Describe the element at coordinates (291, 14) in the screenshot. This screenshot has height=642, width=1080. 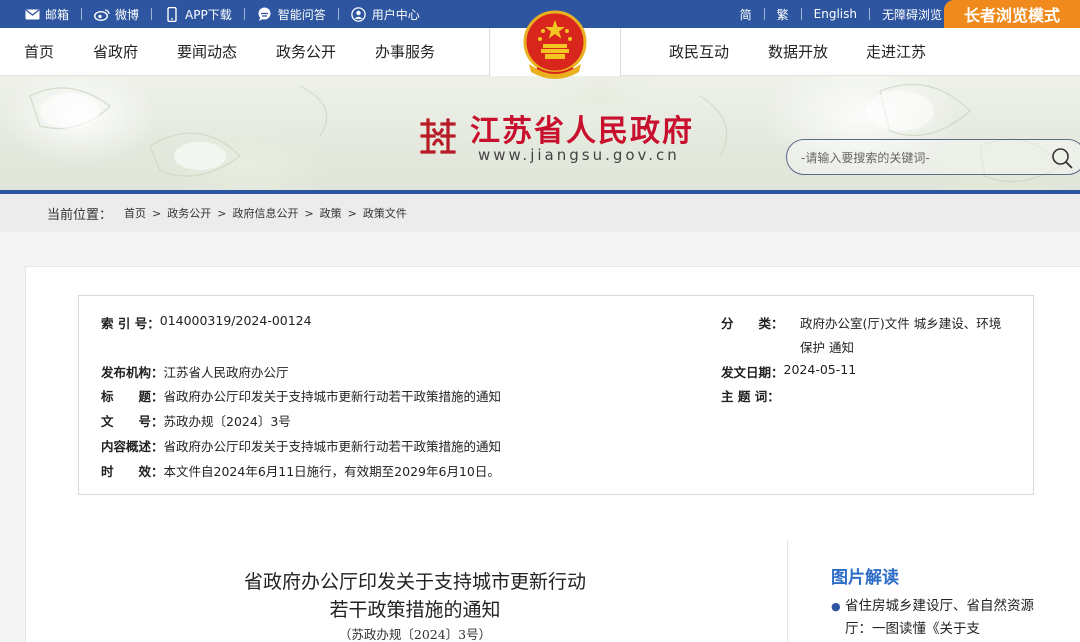
I see `smart-qa-link: 智能问答` at that location.